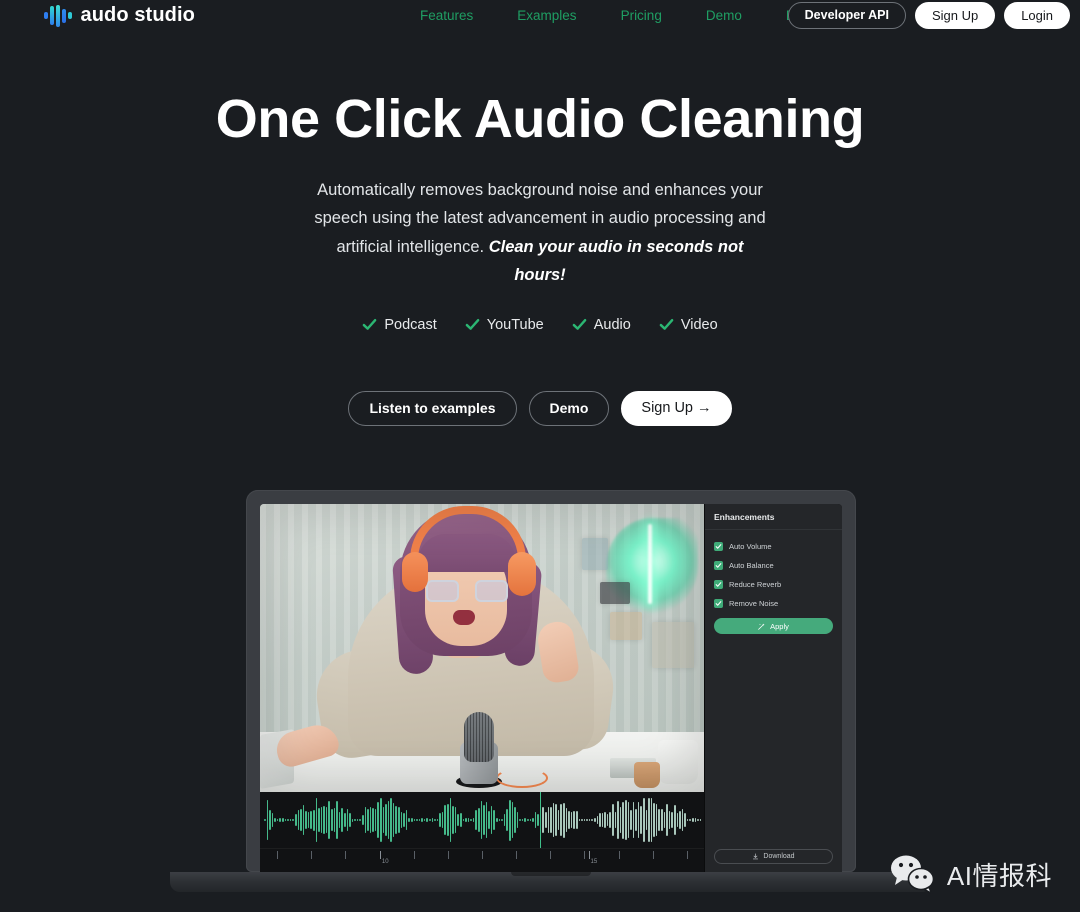  What do you see at coordinates (385, 862) in the screenshot?
I see `timeline-tick-label: 10` at bounding box center [385, 862].